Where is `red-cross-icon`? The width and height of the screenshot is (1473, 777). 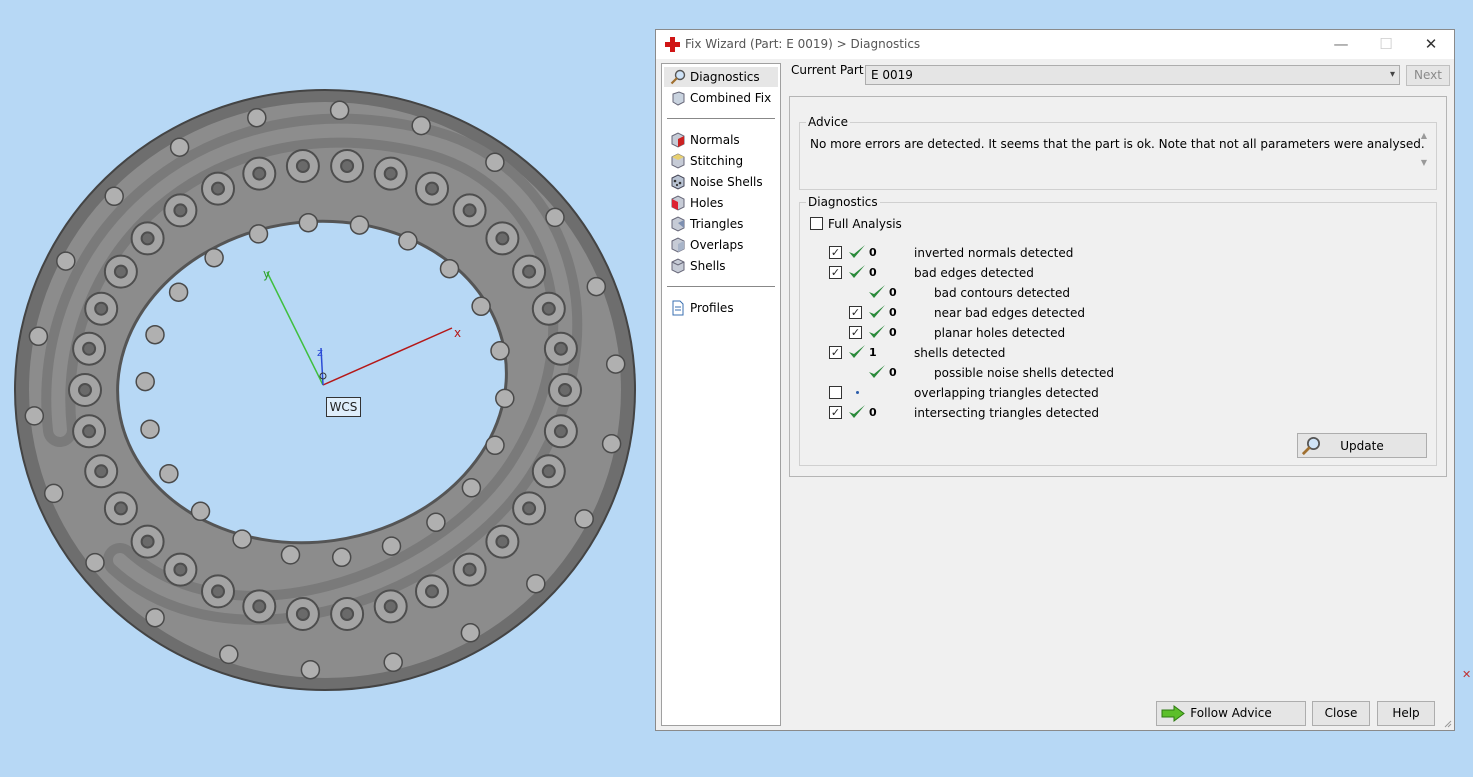 red-cross-icon is located at coordinates (672, 44).